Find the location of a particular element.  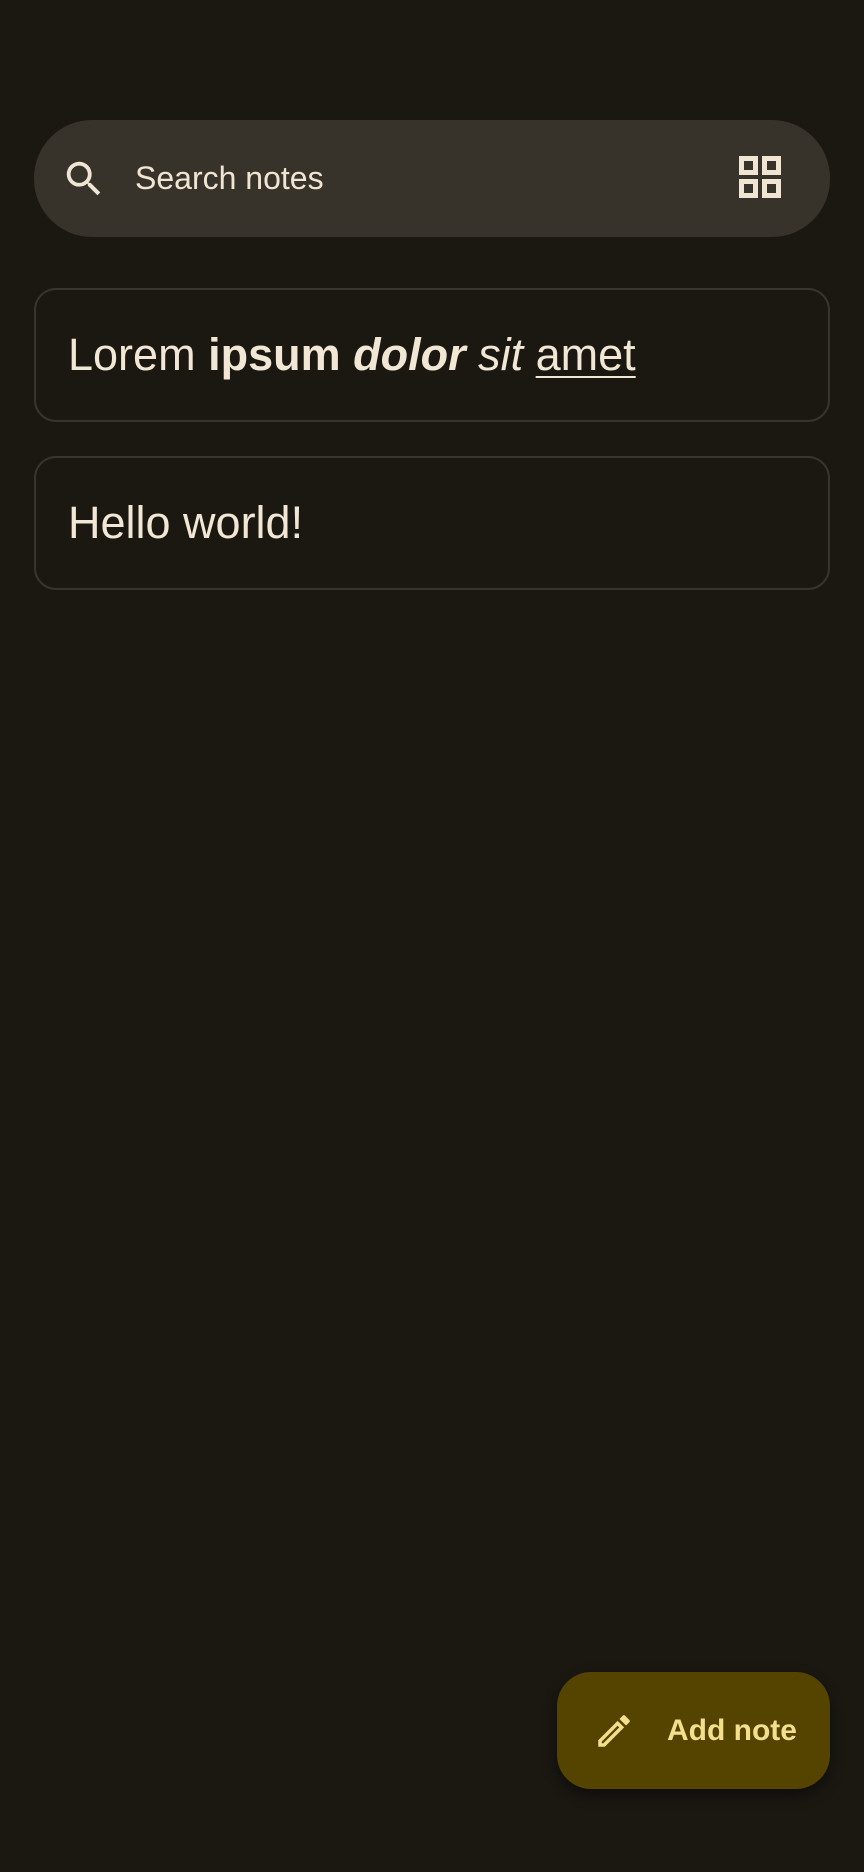

add-note-label: Add note is located at coordinates (732, 1730).